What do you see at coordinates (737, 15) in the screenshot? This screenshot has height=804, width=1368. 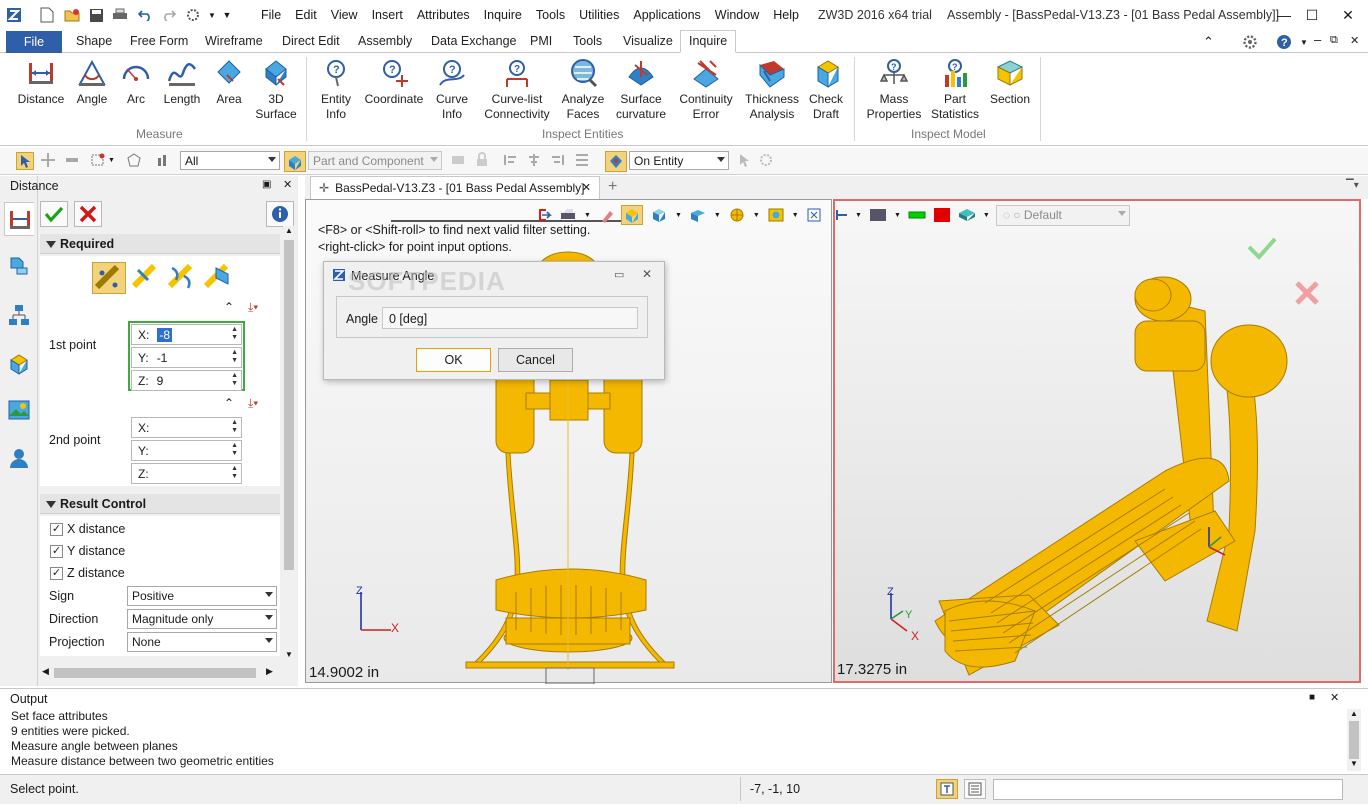 I see `menu-window: Window` at bounding box center [737, 15].